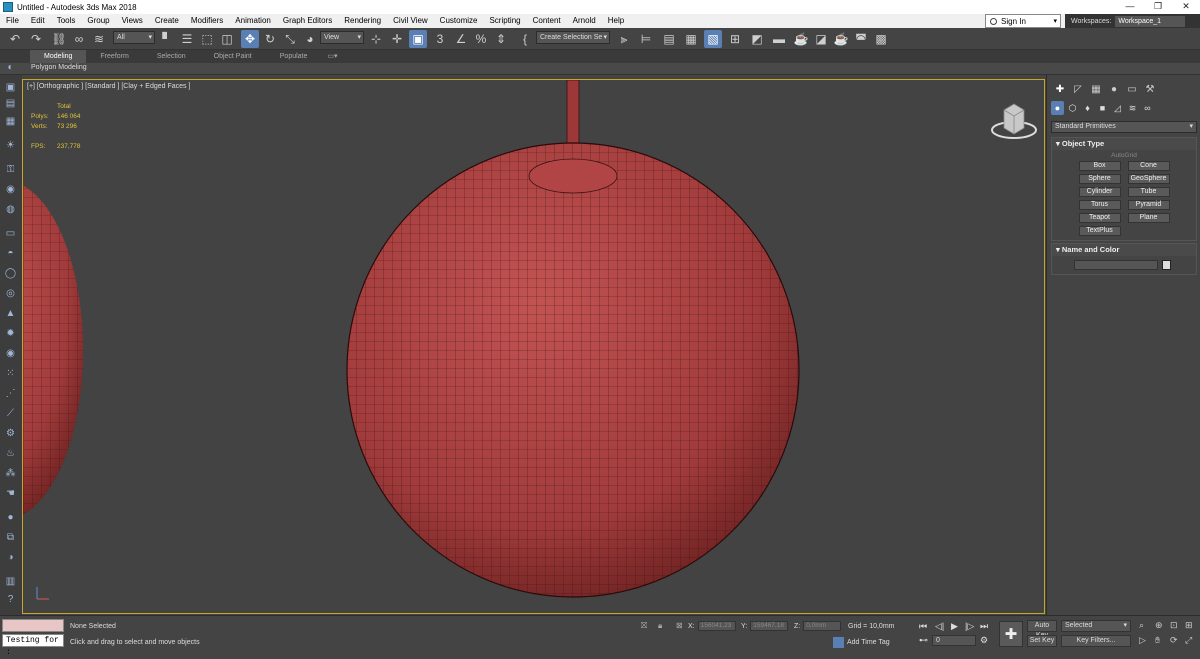 The image size is (1200, 659). Describe the element at coordinates (769, 626) in the screenshot. I see `y-field: 159467,18` at that location.